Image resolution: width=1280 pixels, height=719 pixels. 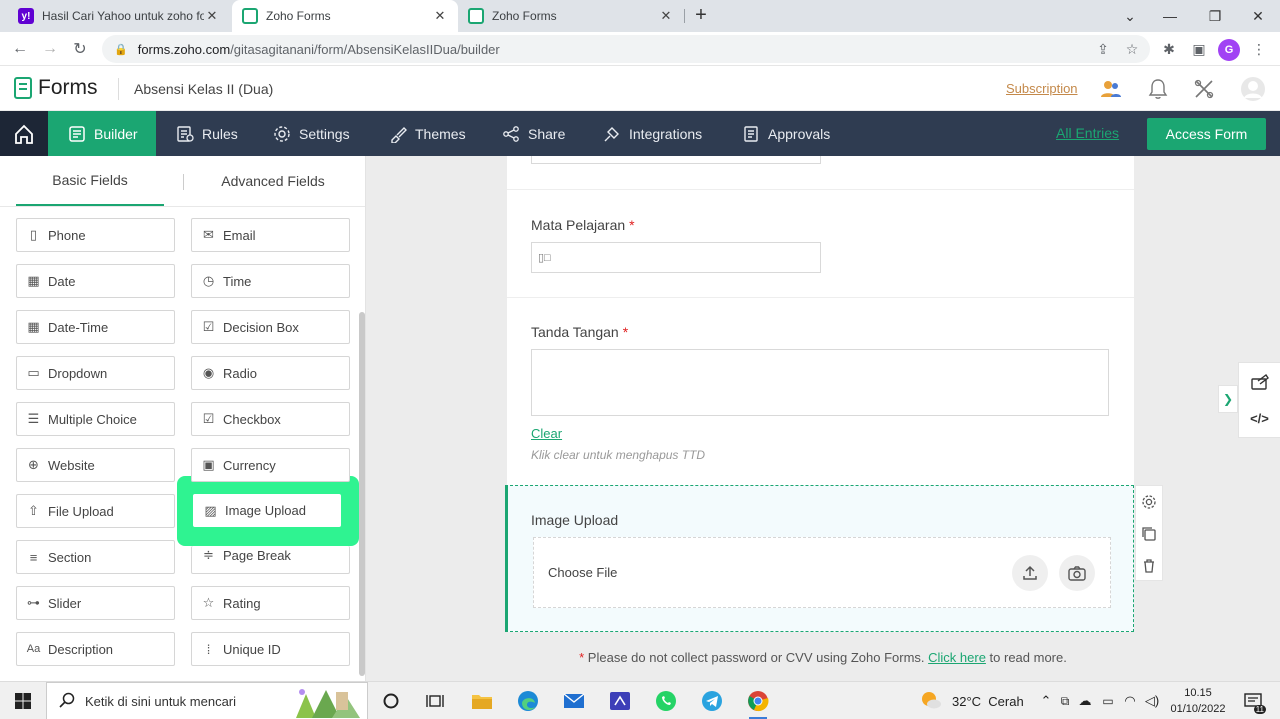 I want to click on image-upload-field-selected: Image Upload Choose File, so click(x=819, y=558).